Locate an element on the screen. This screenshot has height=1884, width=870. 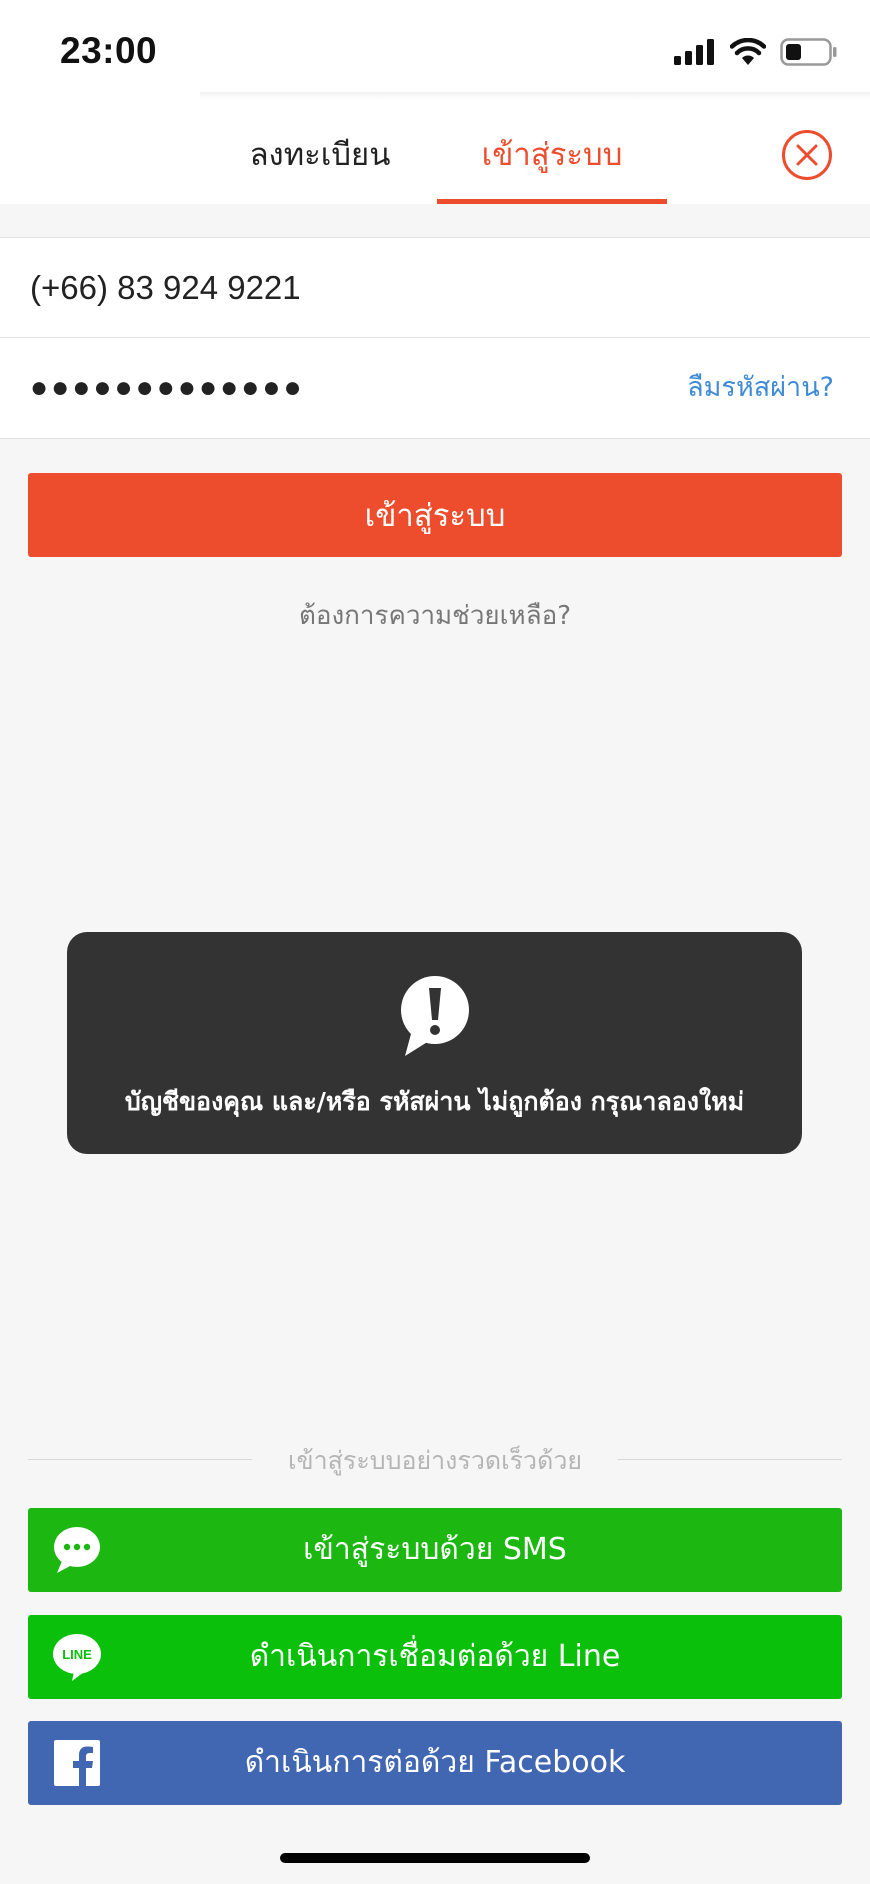
tab-login: เข้าสู่ระบบ is located at coordinates (552, 154).